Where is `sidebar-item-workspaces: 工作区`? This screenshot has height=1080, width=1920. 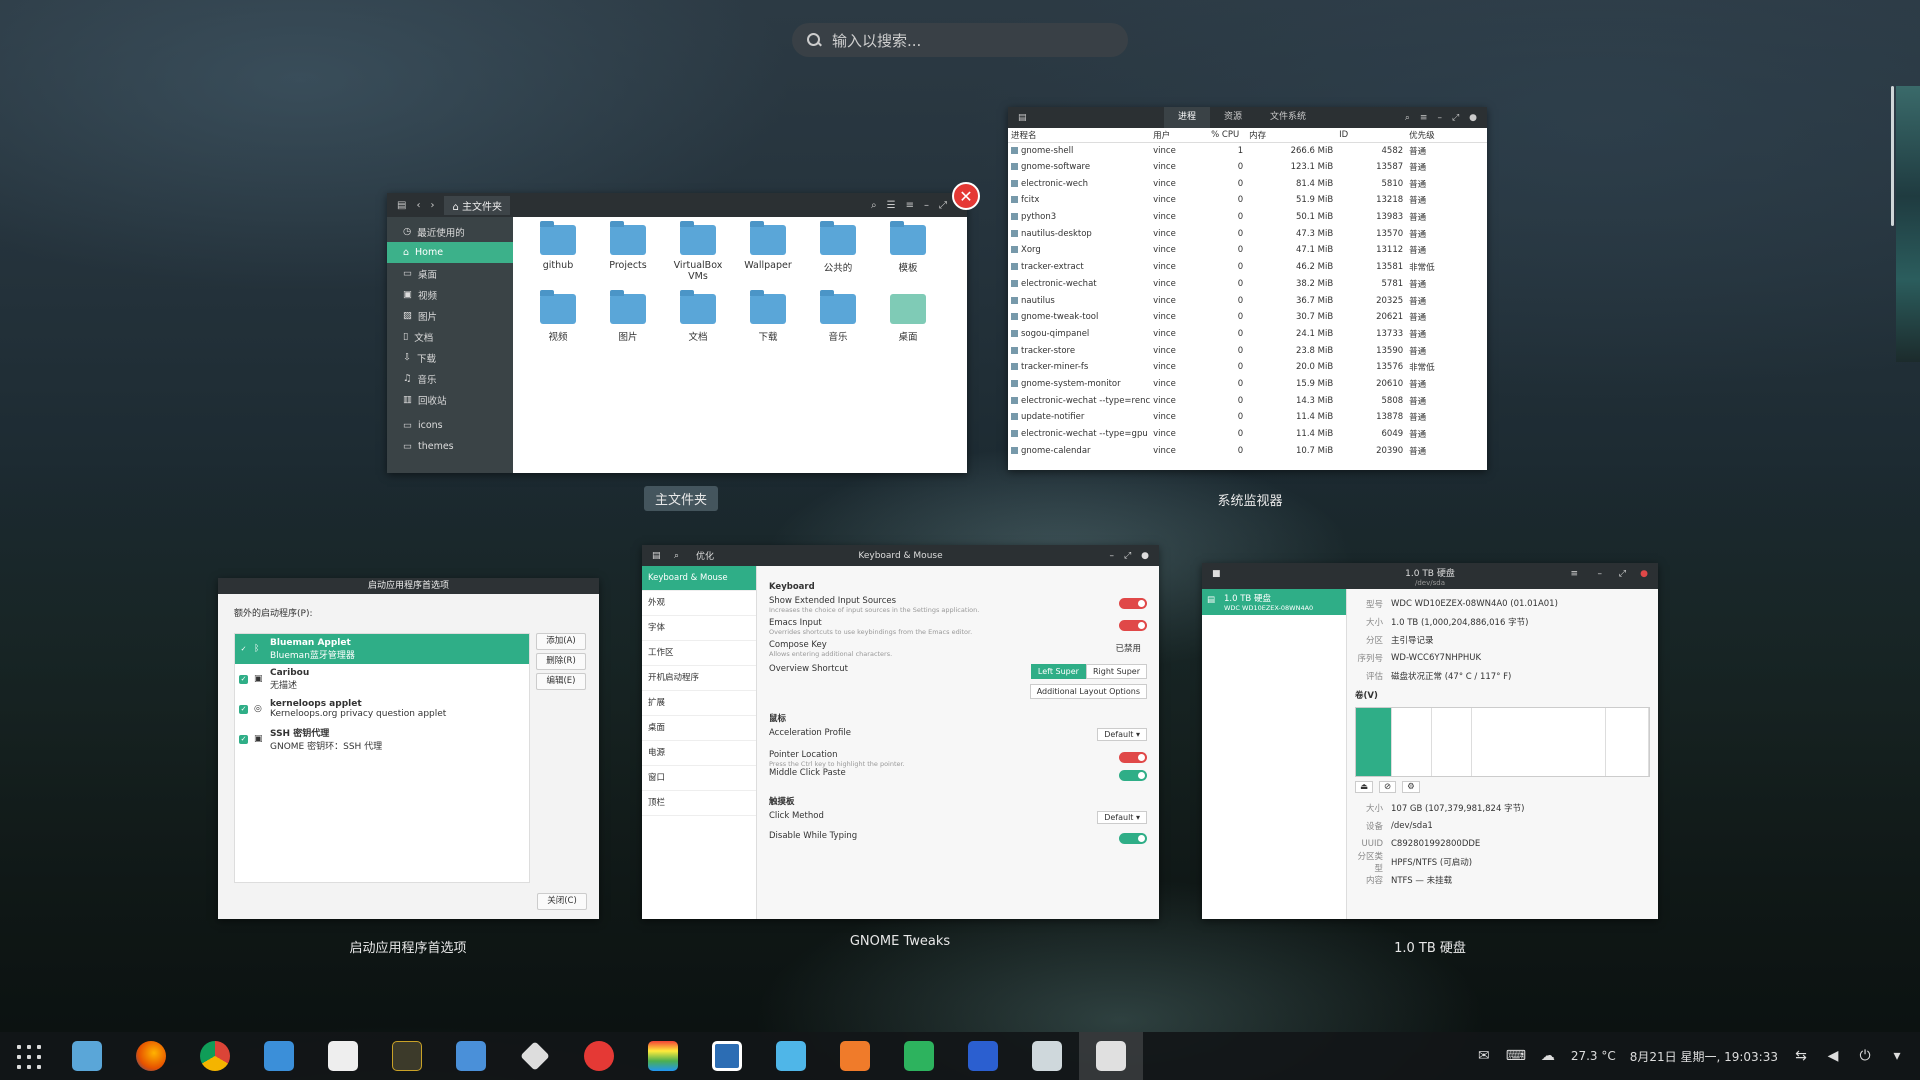 sidebar-item-workspaces: 工作区 is located at coordinates (699, 653).